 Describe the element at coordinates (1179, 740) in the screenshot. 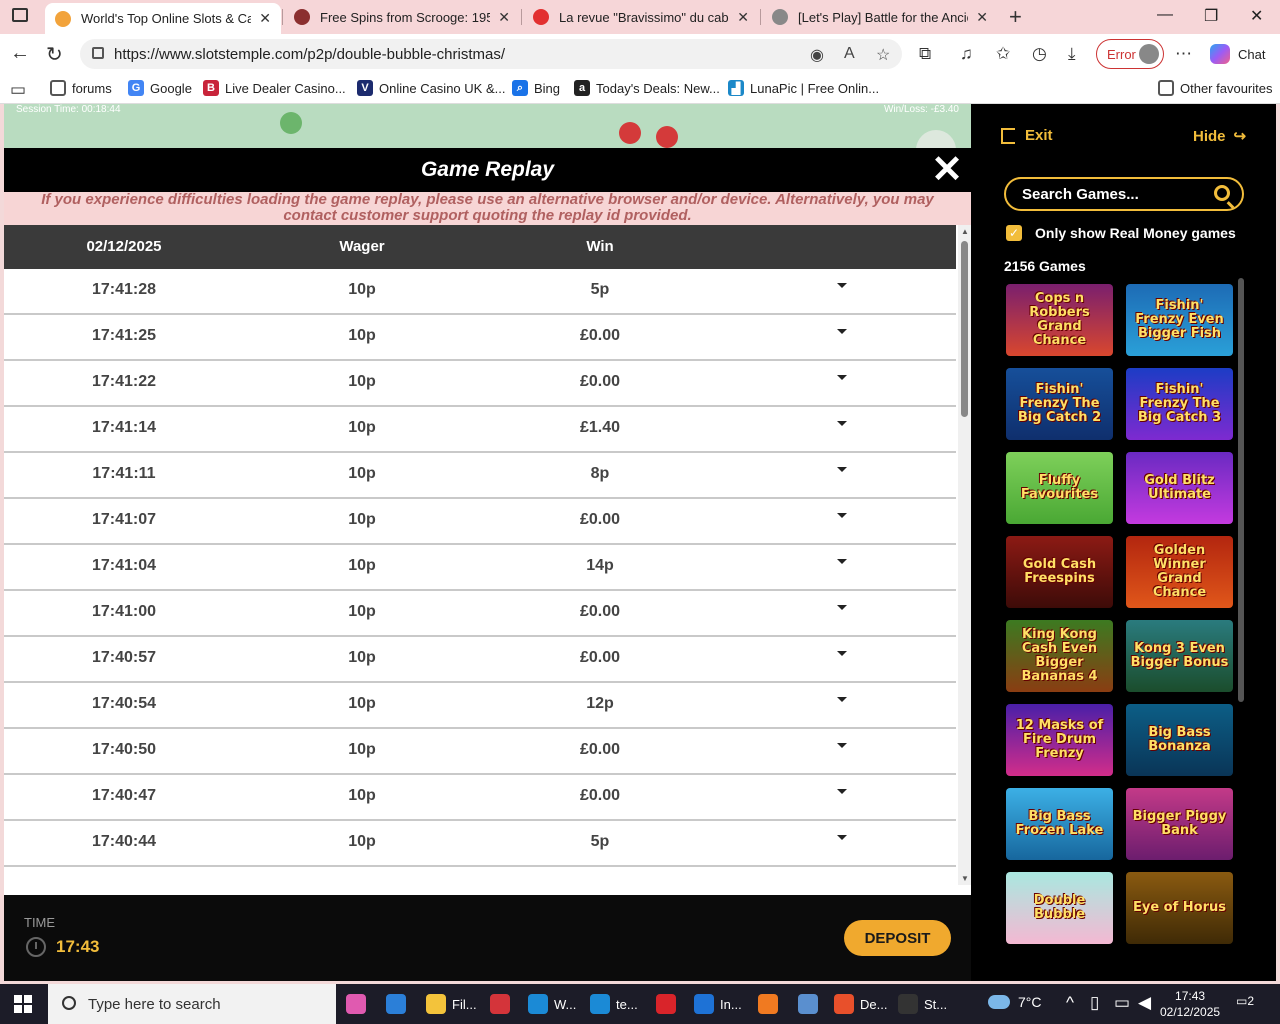

I see `game-tile: Big Bass Bonanza` at that location.